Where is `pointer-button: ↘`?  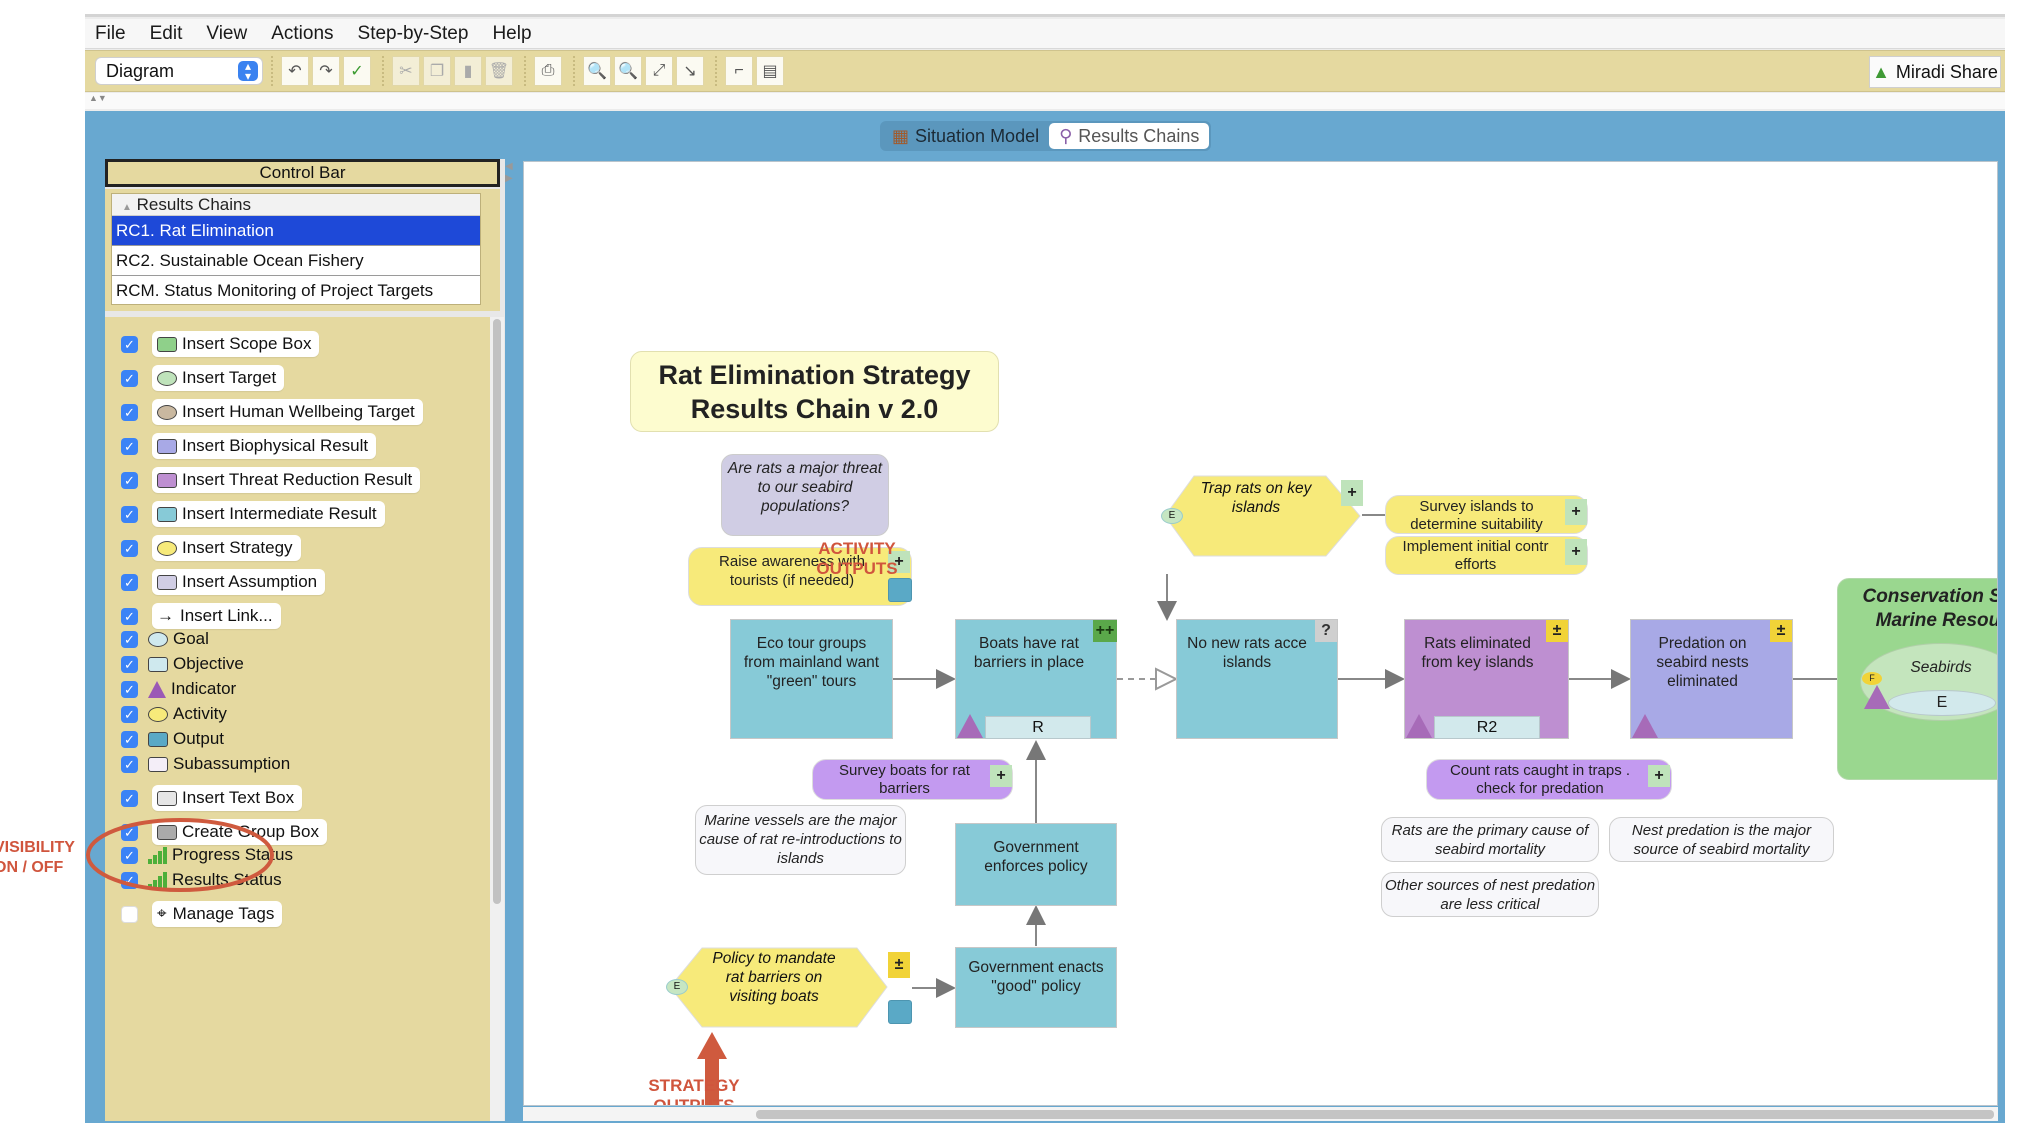 pointer-button: ↘ is located at coordinates (690, 71).